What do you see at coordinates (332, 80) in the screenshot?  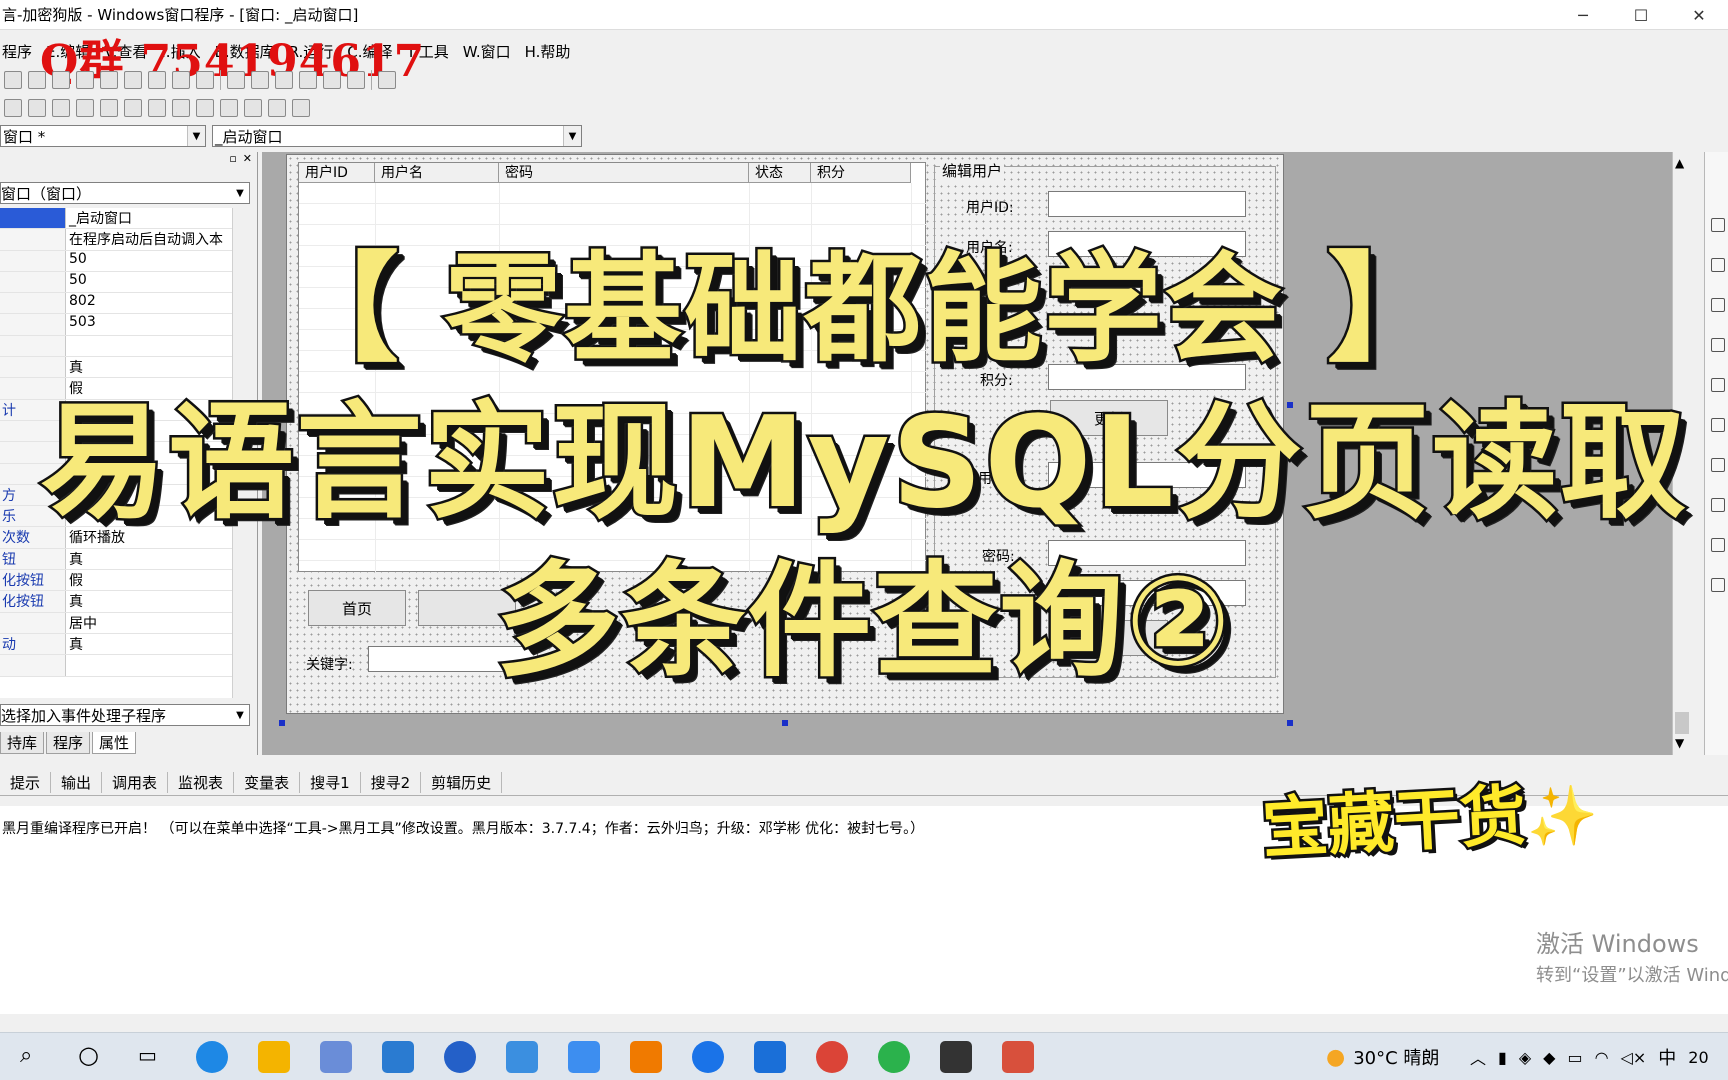 I see `step-out-icon` at bounding box center [332, 80].